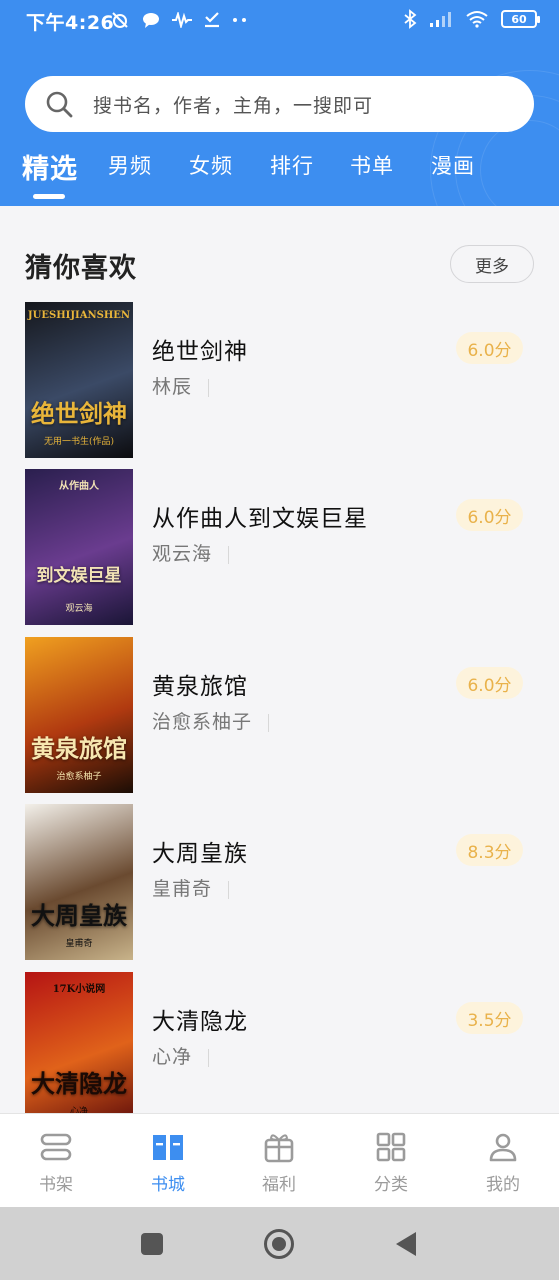  Describe the element at coordinates (172, 1057) in the screenshot. I see `book-author-name: 心净` at that location.